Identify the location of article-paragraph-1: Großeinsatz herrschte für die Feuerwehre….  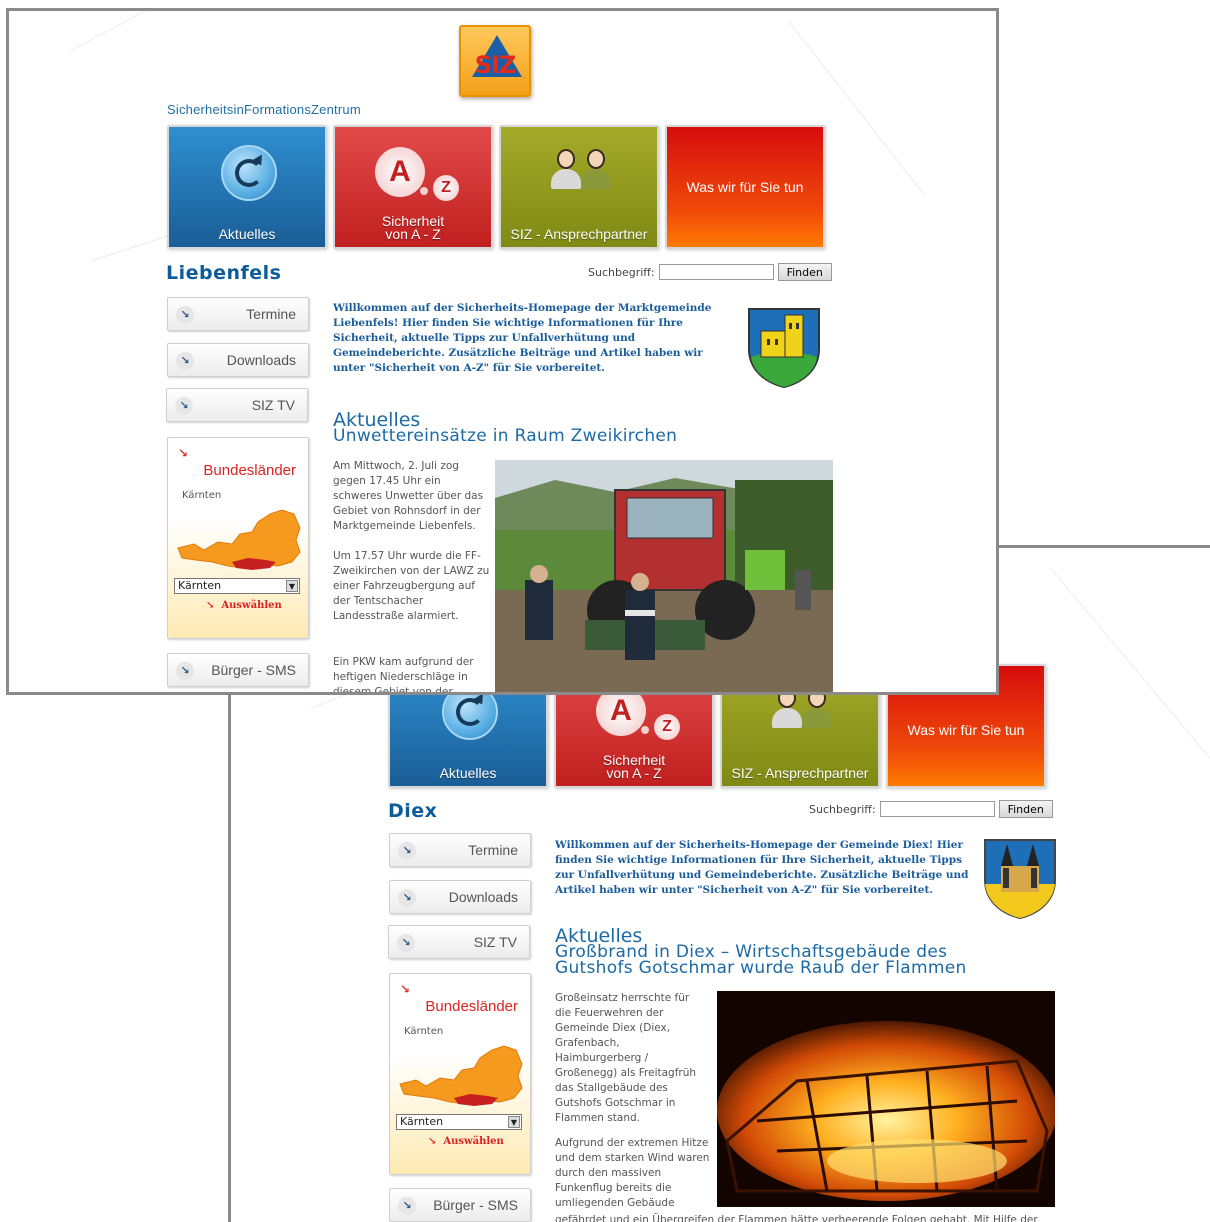
(626, 1058).